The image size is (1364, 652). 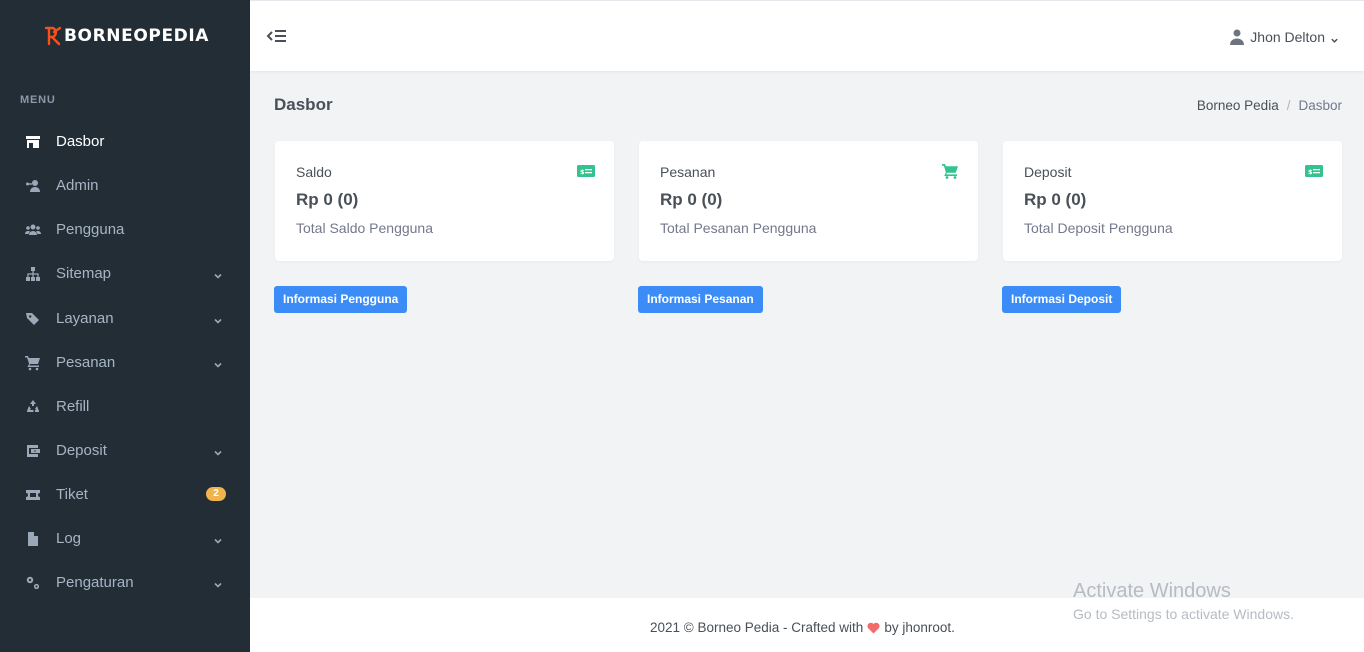 I want to click on tags-icon, so click(x=32, y=319).